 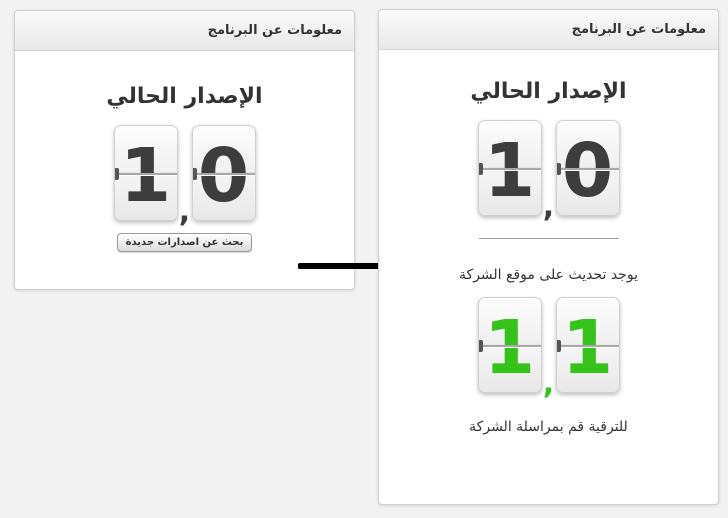 I want to click on upgrade-instructions: للترقية قم بمراسلة الشركة, so click(x=548, y=427).